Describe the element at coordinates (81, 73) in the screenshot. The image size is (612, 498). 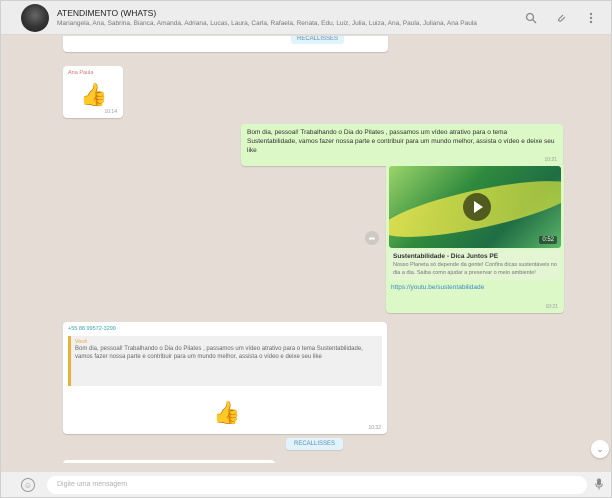
I see `message-author: Ana Paula` at that location.